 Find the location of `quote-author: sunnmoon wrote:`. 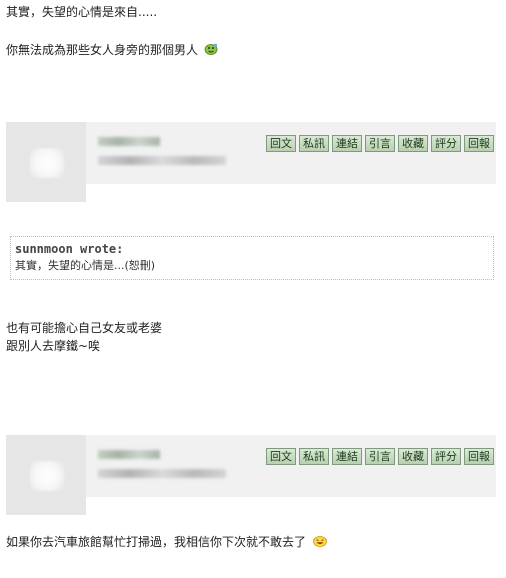

quote-author: sunnmoon wrote: is located at coordinates (69, 249).